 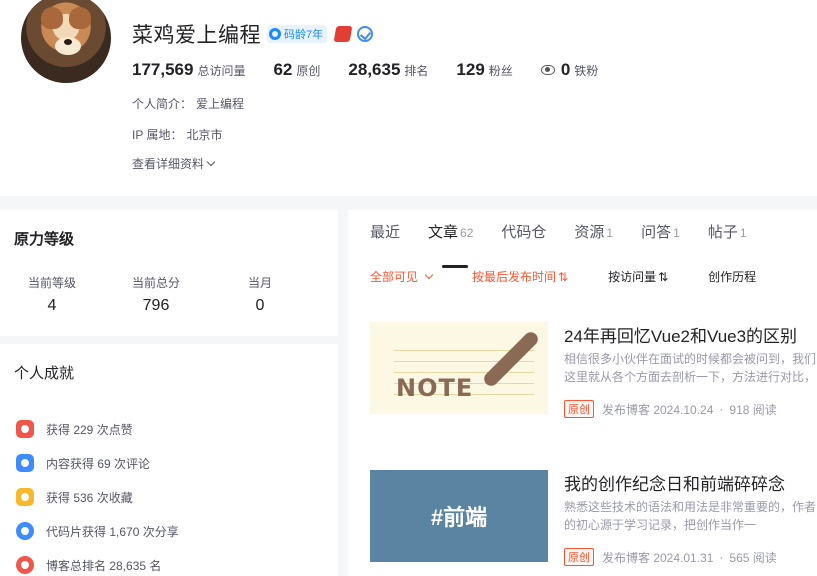 I want to click on bio-value: 爱上编程, so click(x=220, y=104).